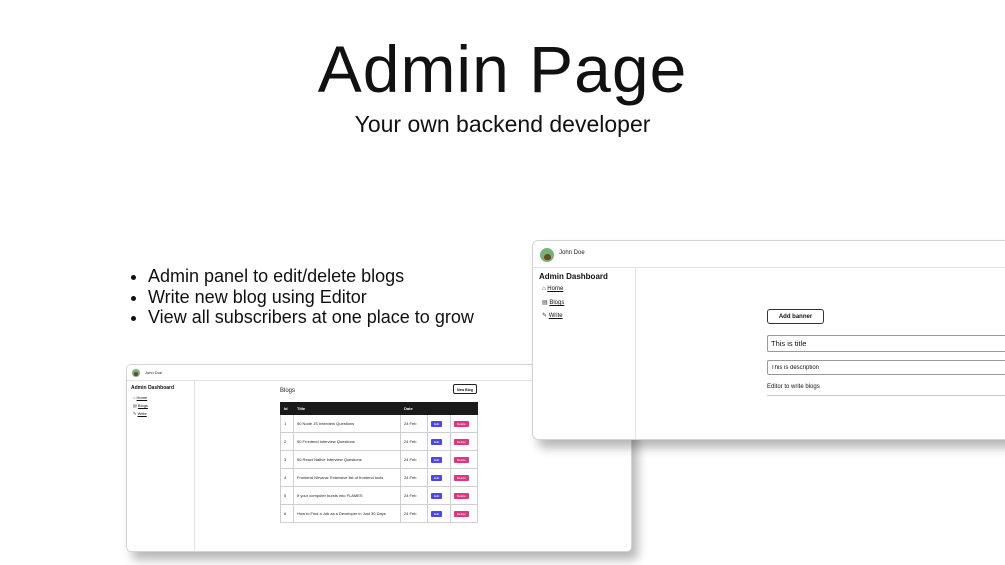 This screenshot has height=565, width=1005. Describe the element at coordinates (886, 388) in the screenshot. I see `blog-editor: Editor to write blogs` at that location.